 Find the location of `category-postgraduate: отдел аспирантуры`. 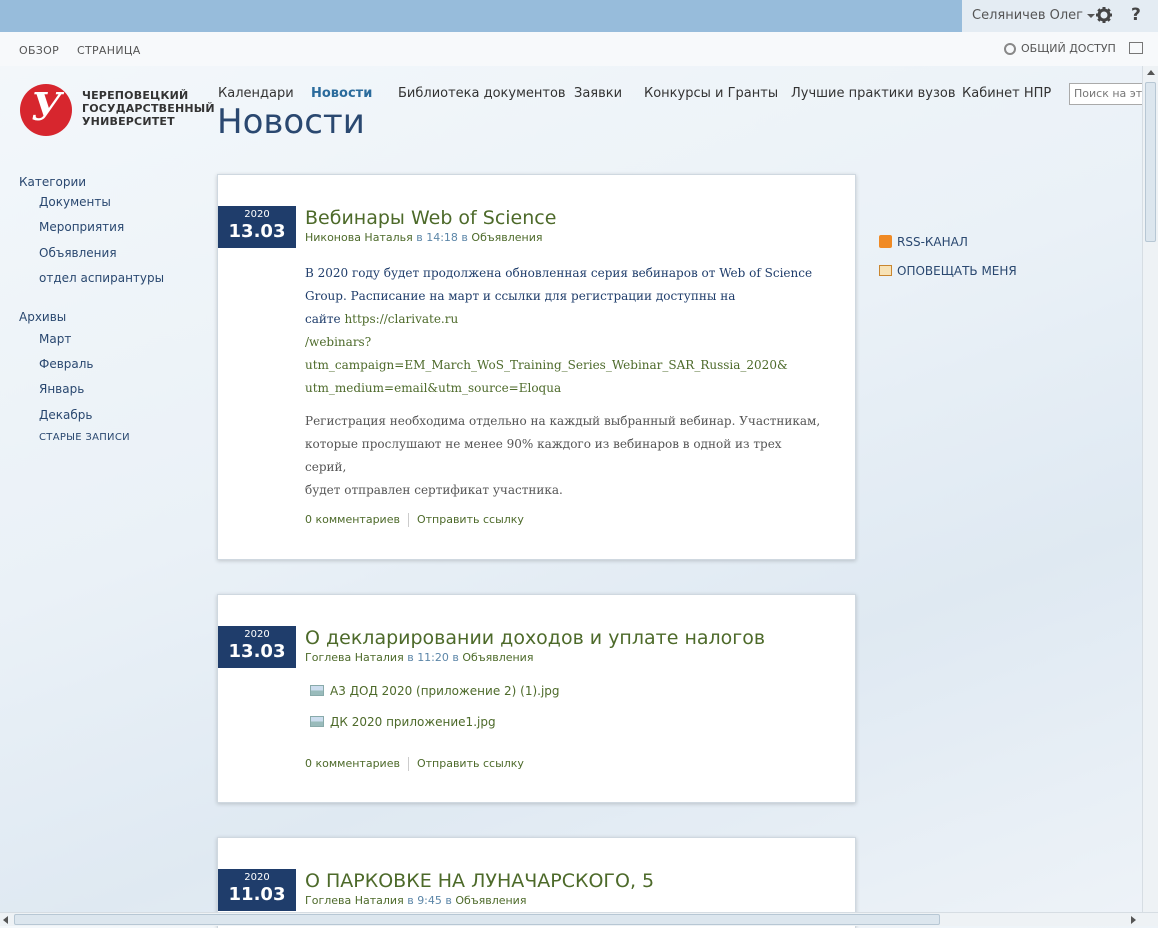

category-postgraduate: отдел аспирантуры is located at coordinates (101, 278).